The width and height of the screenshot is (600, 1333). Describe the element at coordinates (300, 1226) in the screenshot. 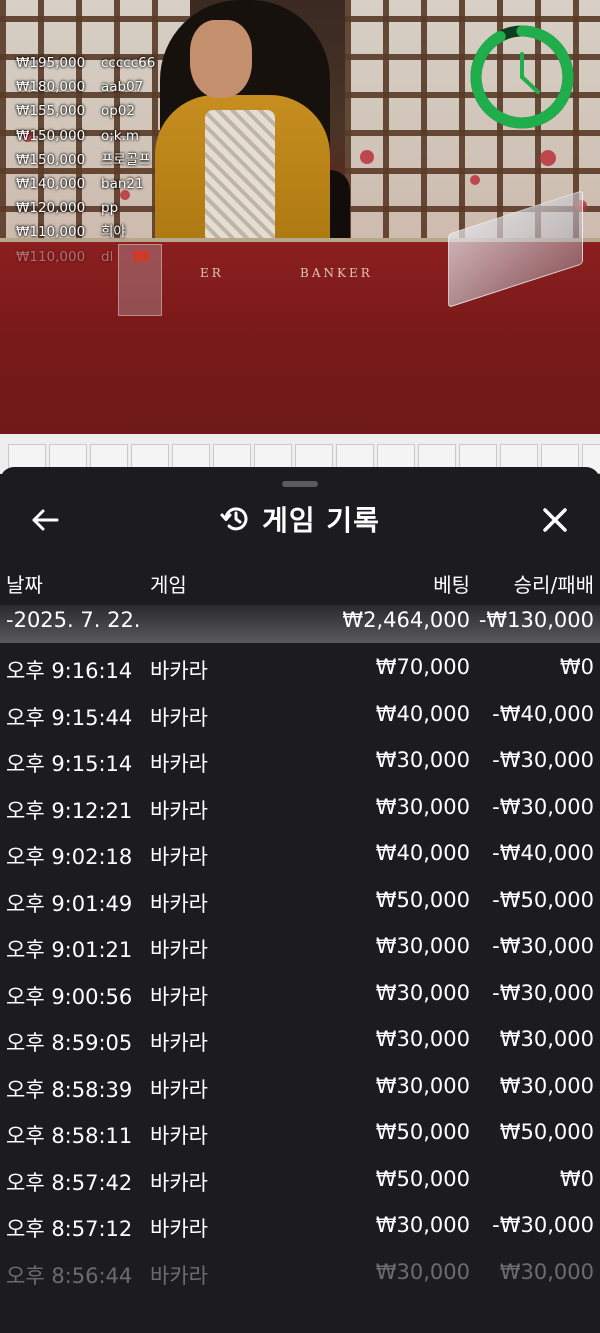

I see `history-row: 오후 8:57:12 바카라 ₩30,000 -₩30,000` at that location.